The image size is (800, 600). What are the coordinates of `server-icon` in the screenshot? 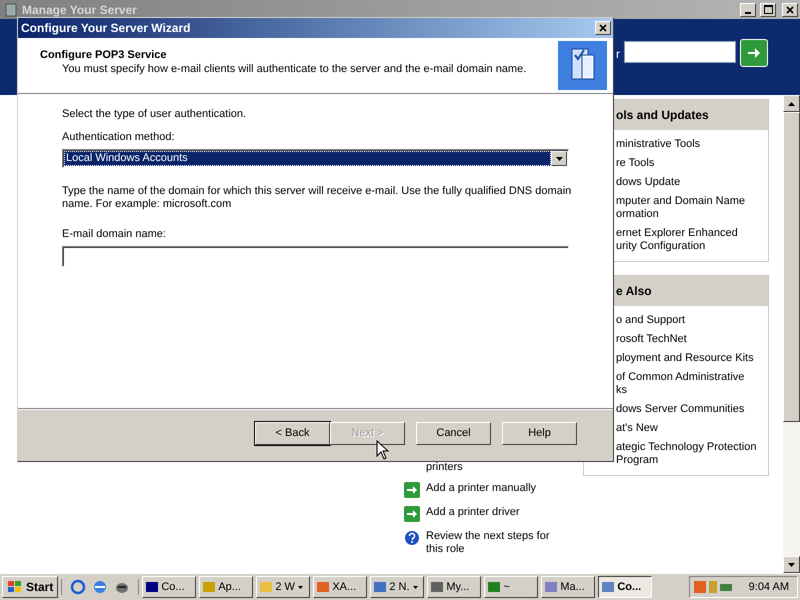 It's located at (11, 9).